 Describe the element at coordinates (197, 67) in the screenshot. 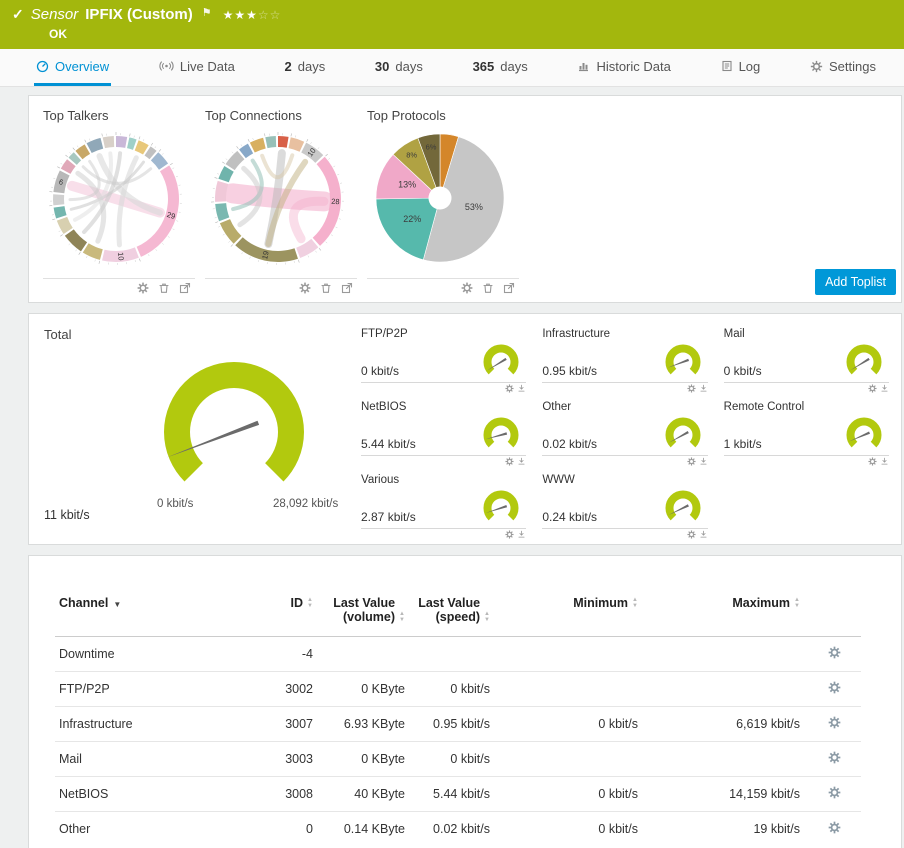

I see `tab-live-data: Live Data` at that location.